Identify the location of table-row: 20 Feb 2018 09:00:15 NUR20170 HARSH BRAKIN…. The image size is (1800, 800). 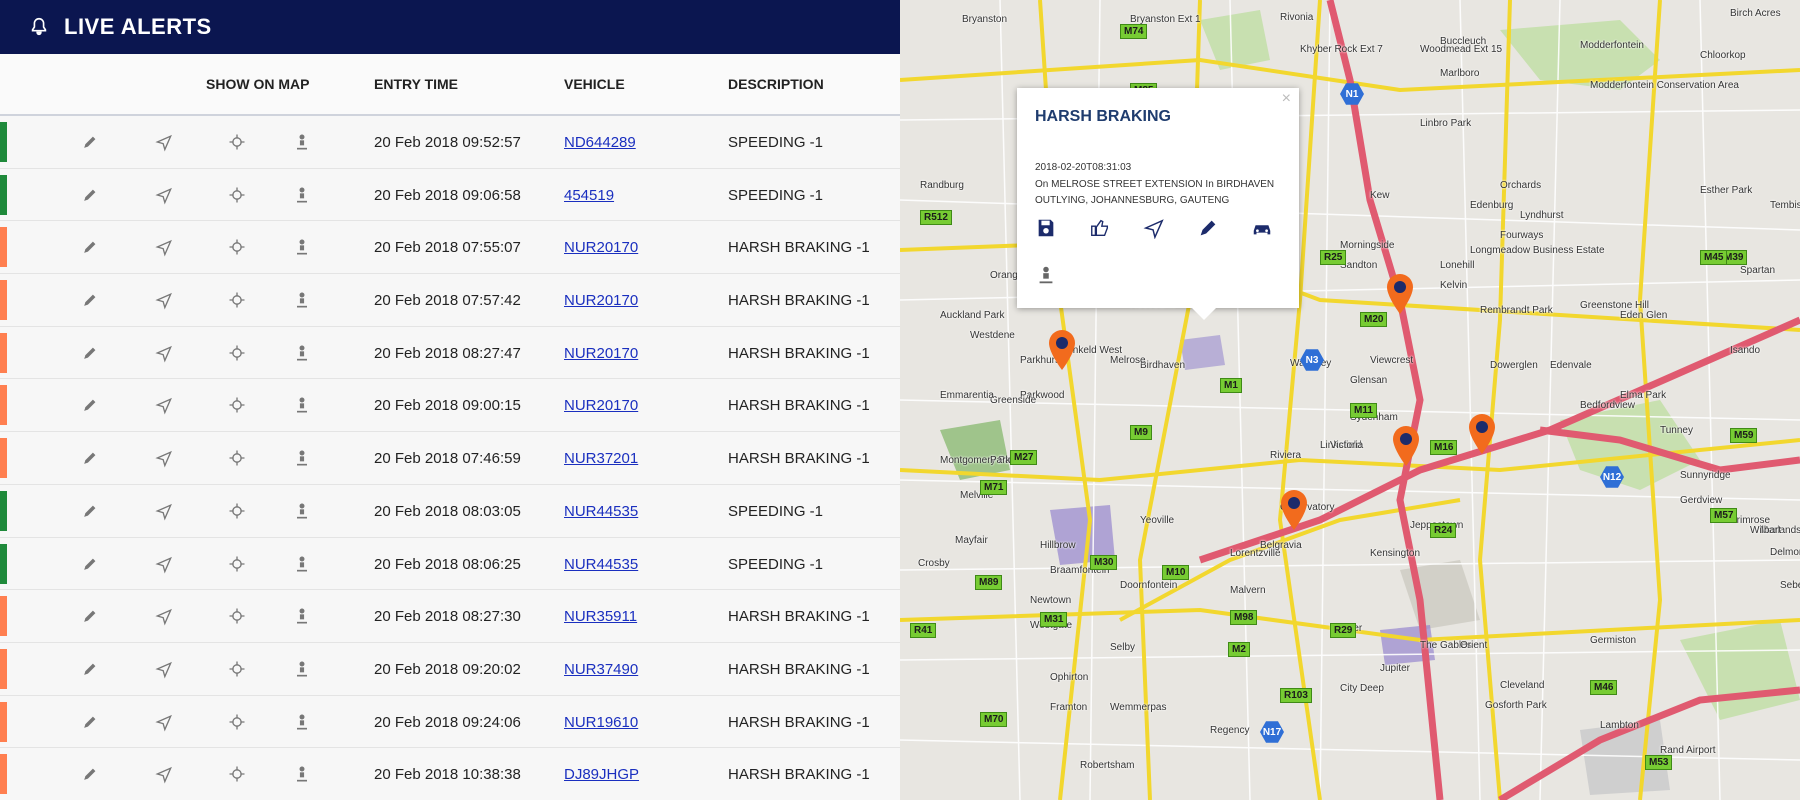
(450, 406).